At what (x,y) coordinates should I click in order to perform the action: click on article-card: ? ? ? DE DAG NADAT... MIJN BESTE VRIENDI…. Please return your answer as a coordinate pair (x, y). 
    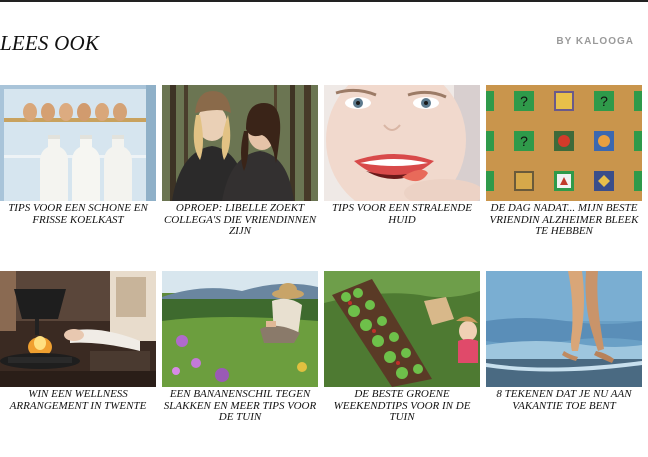
    Looking at the image, I should click on (564, 161).